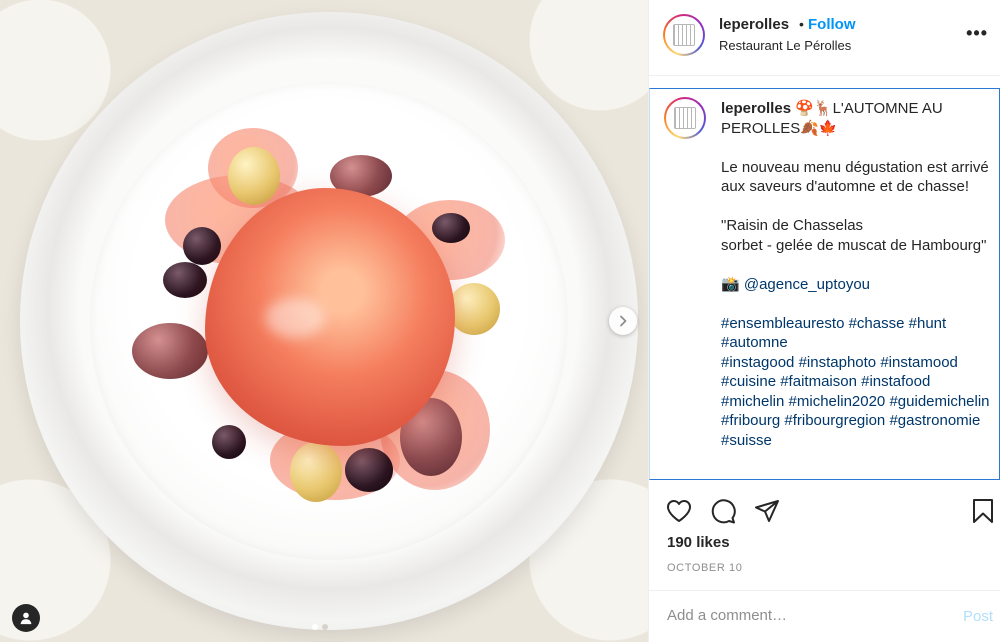 This screenshot has width=1000, height=642. I want to click on hashtag-link: #gastronomie, so click(934, 420).